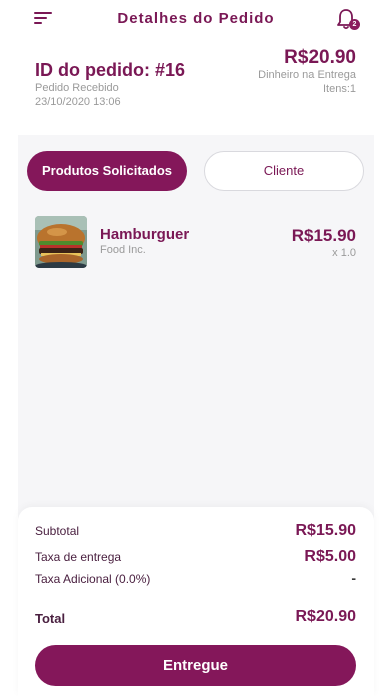 The height and width of the screenshot is (696, 392). I want to click on list-item: Hamburguer Food Inc. R$15.90 x 1.0, so click(196, 241).